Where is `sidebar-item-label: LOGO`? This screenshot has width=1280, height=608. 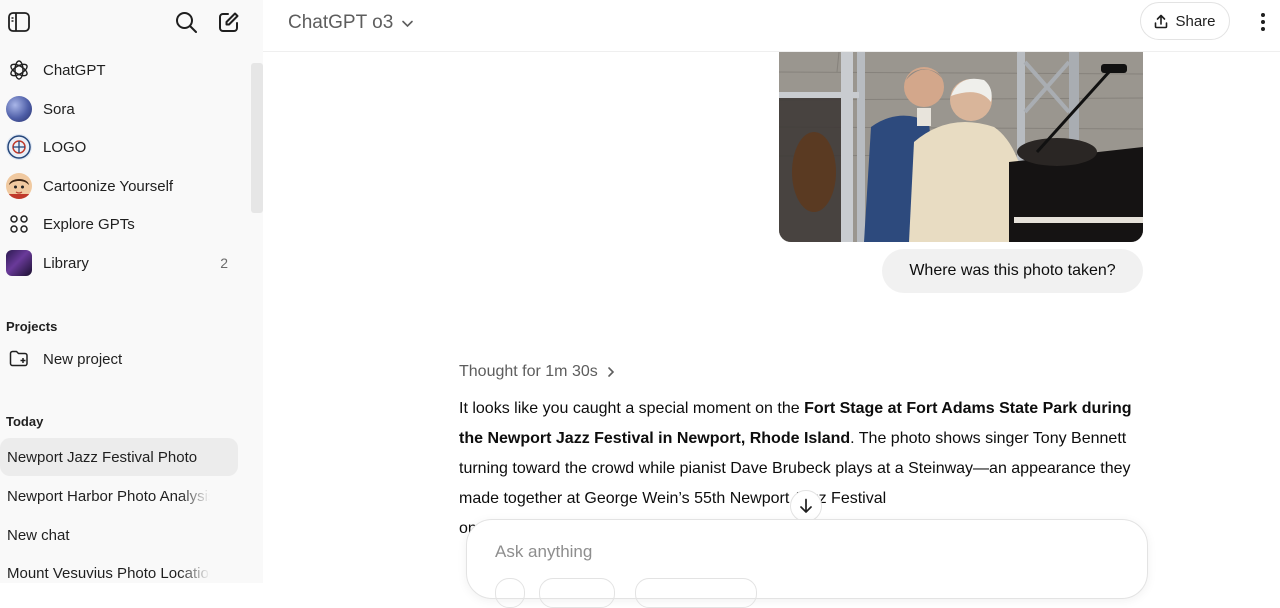
sidebar-item-label: LOGO is located at coordinates (65, 147).